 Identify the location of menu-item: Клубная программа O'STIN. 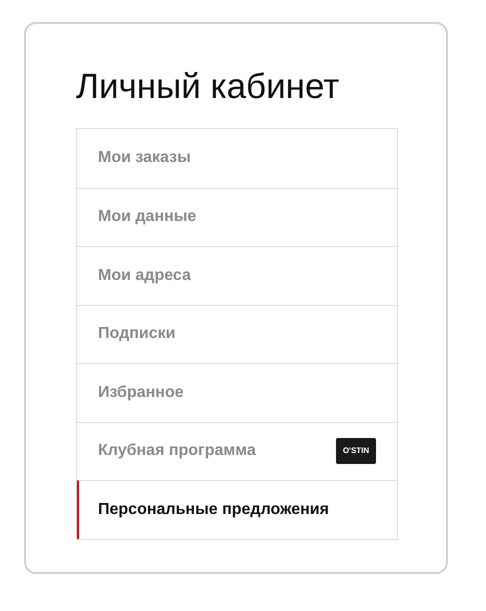
(237, 451).